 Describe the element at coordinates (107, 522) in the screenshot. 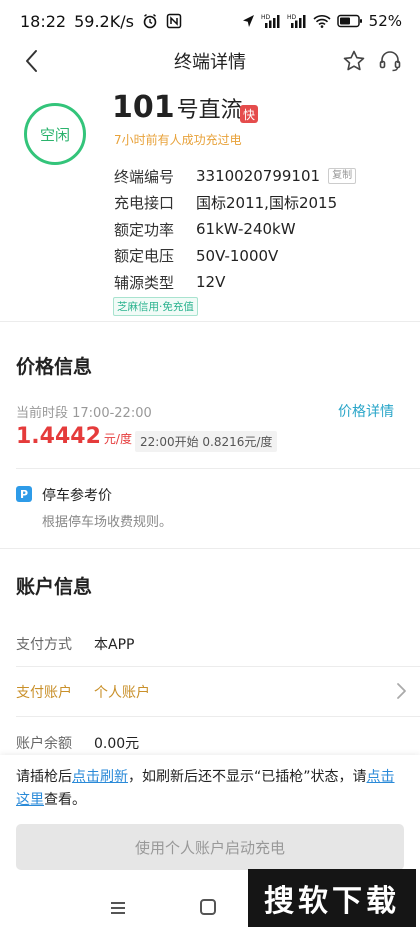

I see `parking-desc: 根据停车场收费规则。` at that location.